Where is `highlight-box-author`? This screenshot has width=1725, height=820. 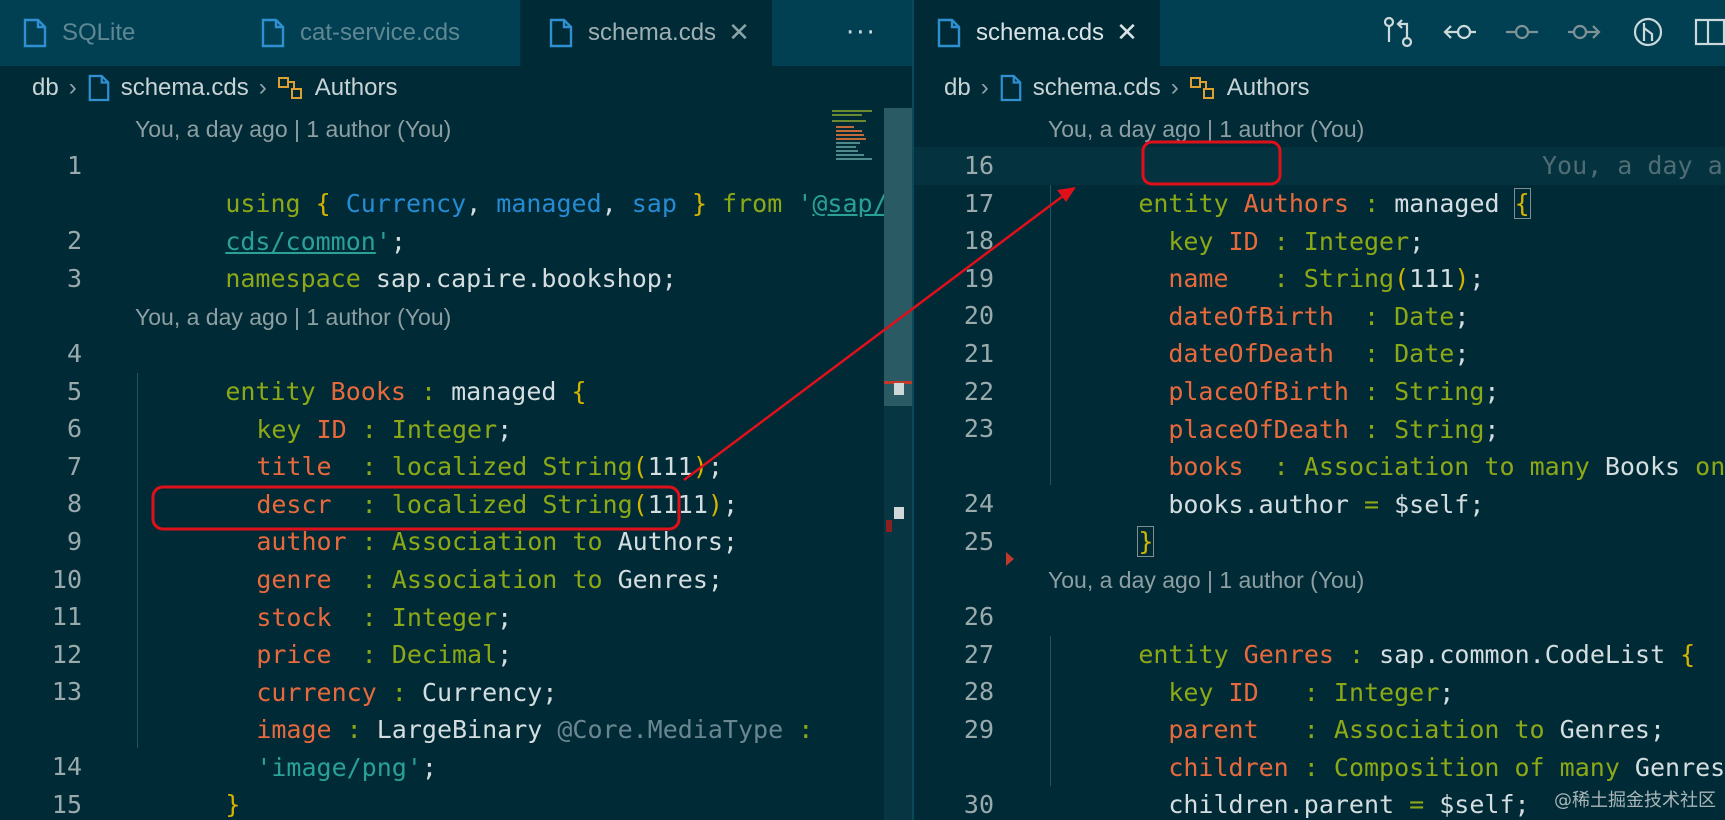 highlight-box-author is located at coordinates (416, 508).